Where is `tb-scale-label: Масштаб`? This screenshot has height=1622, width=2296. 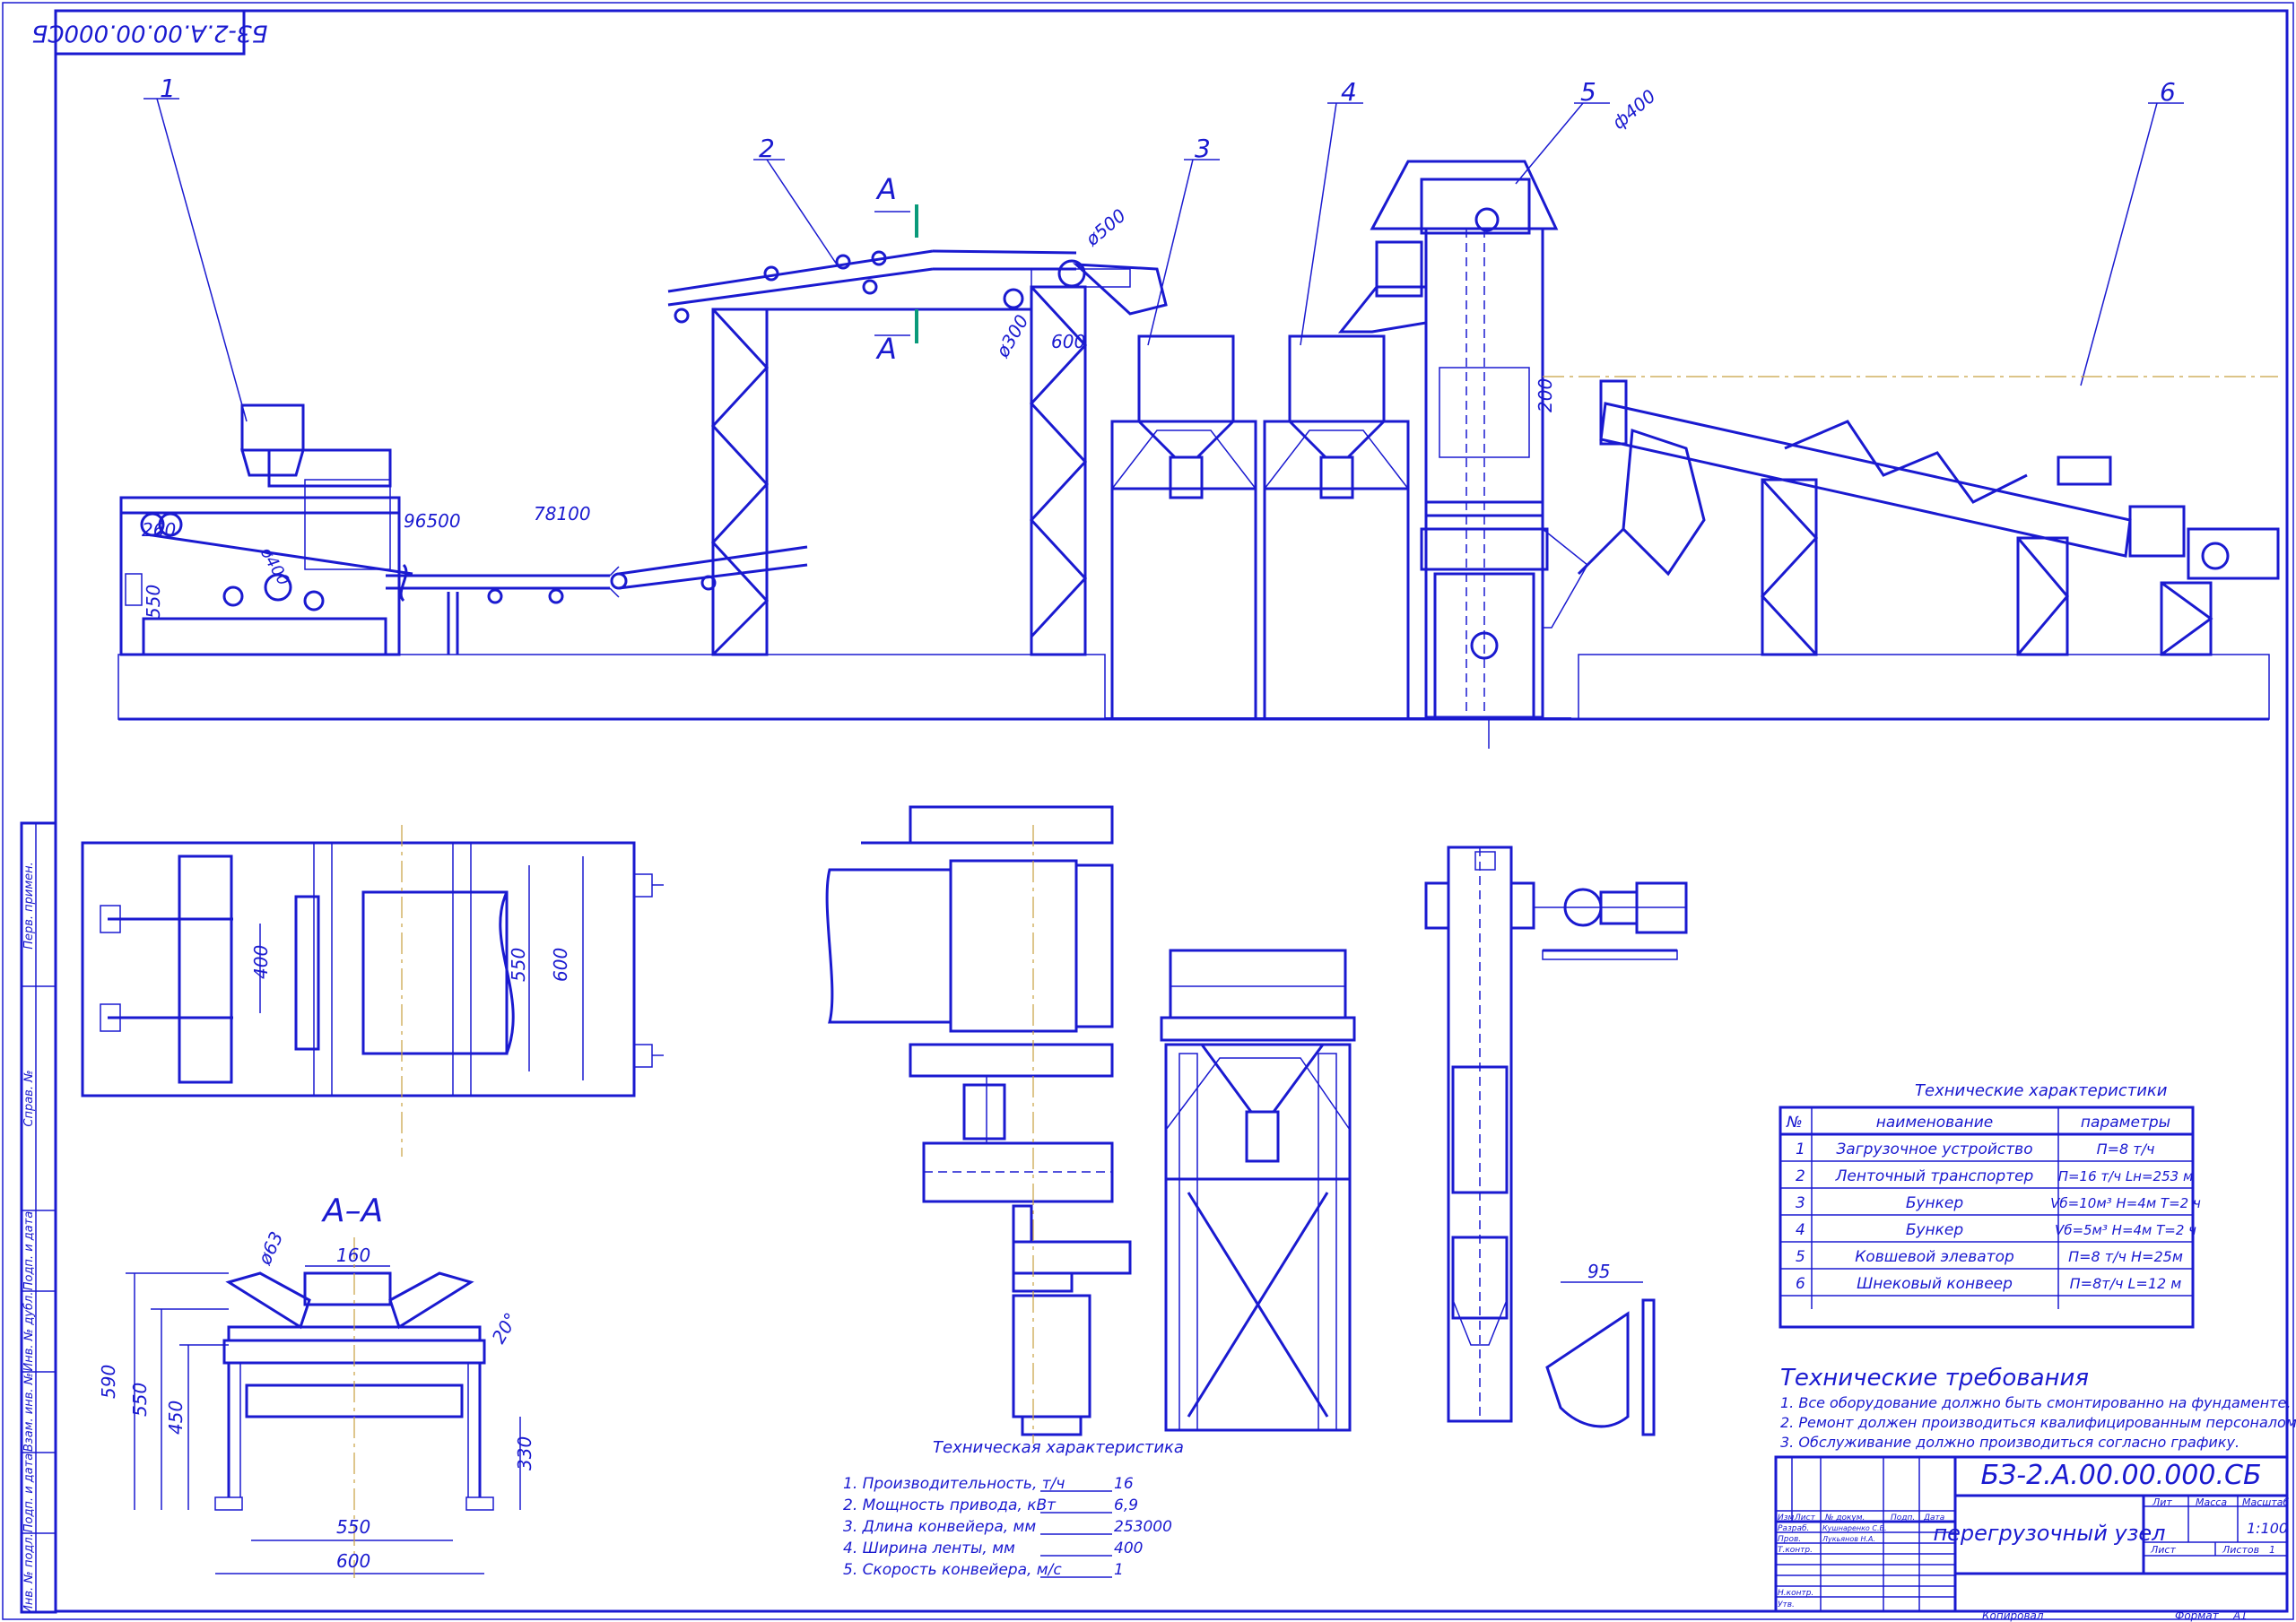 tb-scale-label: Масштаб is located at coordinates (2265, 1502).